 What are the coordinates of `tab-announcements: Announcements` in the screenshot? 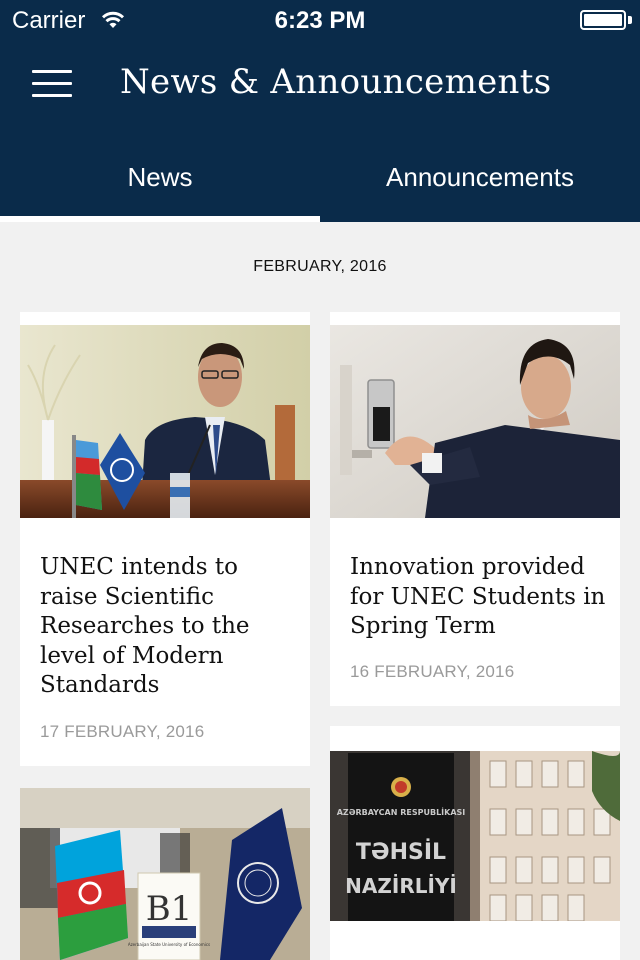 It's located at (480, 181).